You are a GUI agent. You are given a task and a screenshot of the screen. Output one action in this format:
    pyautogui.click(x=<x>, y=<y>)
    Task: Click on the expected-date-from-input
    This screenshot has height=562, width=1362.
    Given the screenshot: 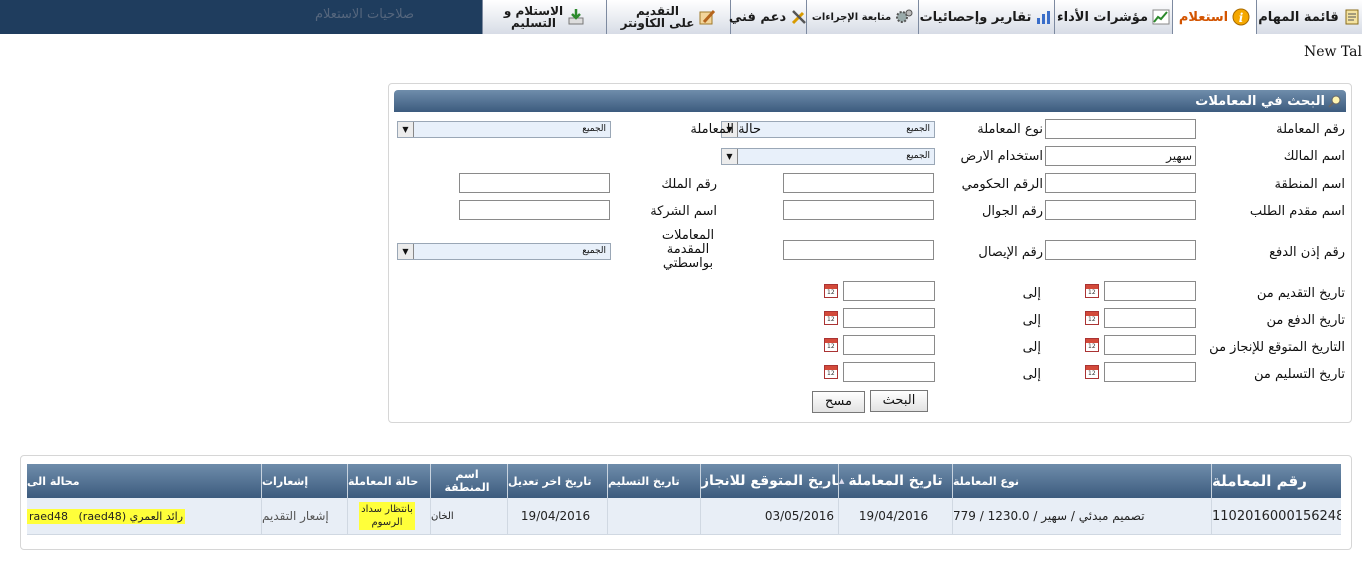 What is the action you would take?
    pyautogui.click(x=1150, y=345)
    